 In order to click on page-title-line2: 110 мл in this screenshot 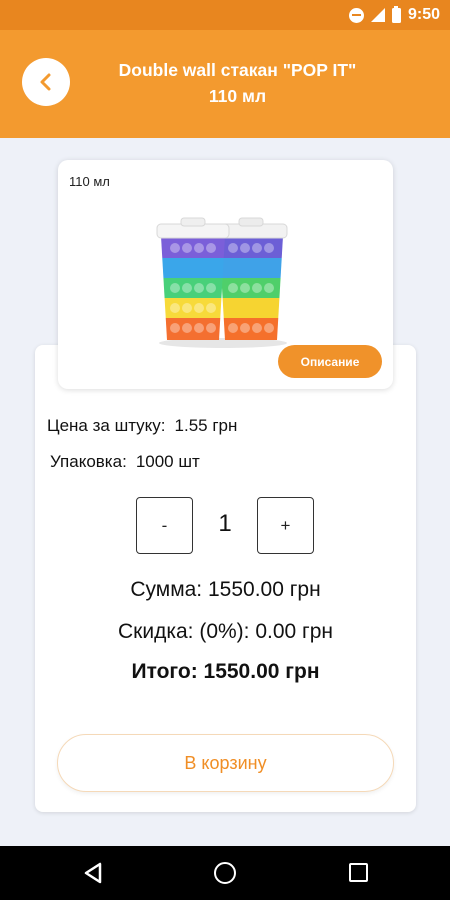, I will do `click(237, 96)`.